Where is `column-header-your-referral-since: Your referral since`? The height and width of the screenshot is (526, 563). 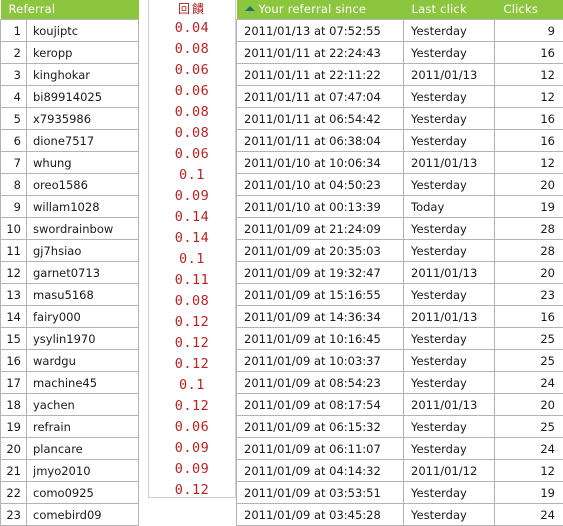
column-header-your-referral-since: Your referral since is located at coordinates (320, 10).